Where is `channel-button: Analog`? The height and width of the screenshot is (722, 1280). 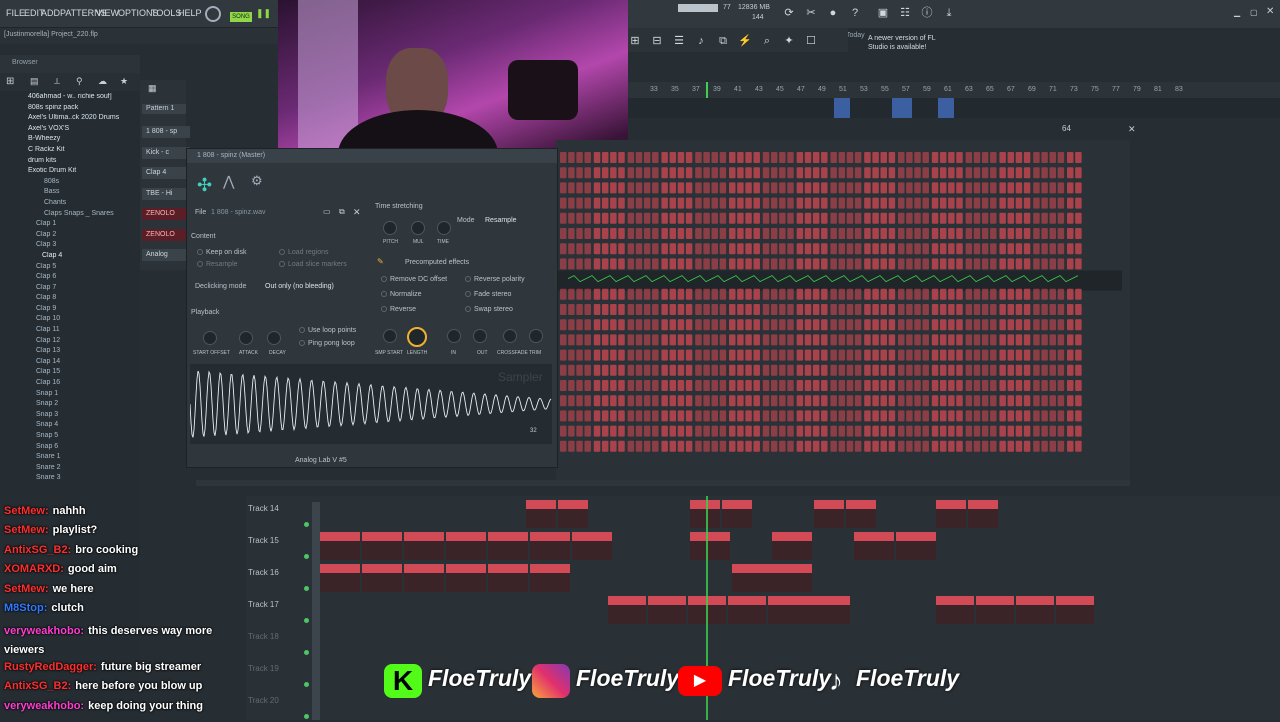 channel-button: Analog is located at coordinates (166, 255).